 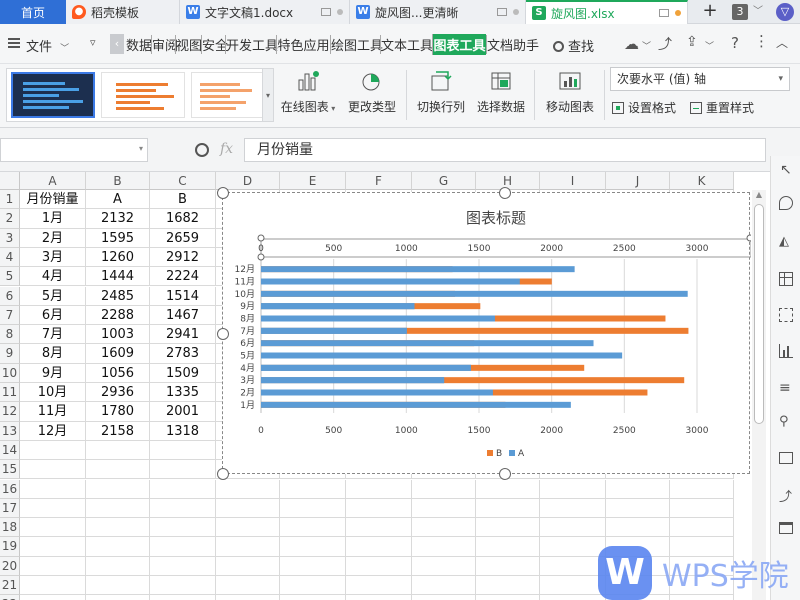 I want to click on tab-count-badge: 3, so click(x=740, y=12).